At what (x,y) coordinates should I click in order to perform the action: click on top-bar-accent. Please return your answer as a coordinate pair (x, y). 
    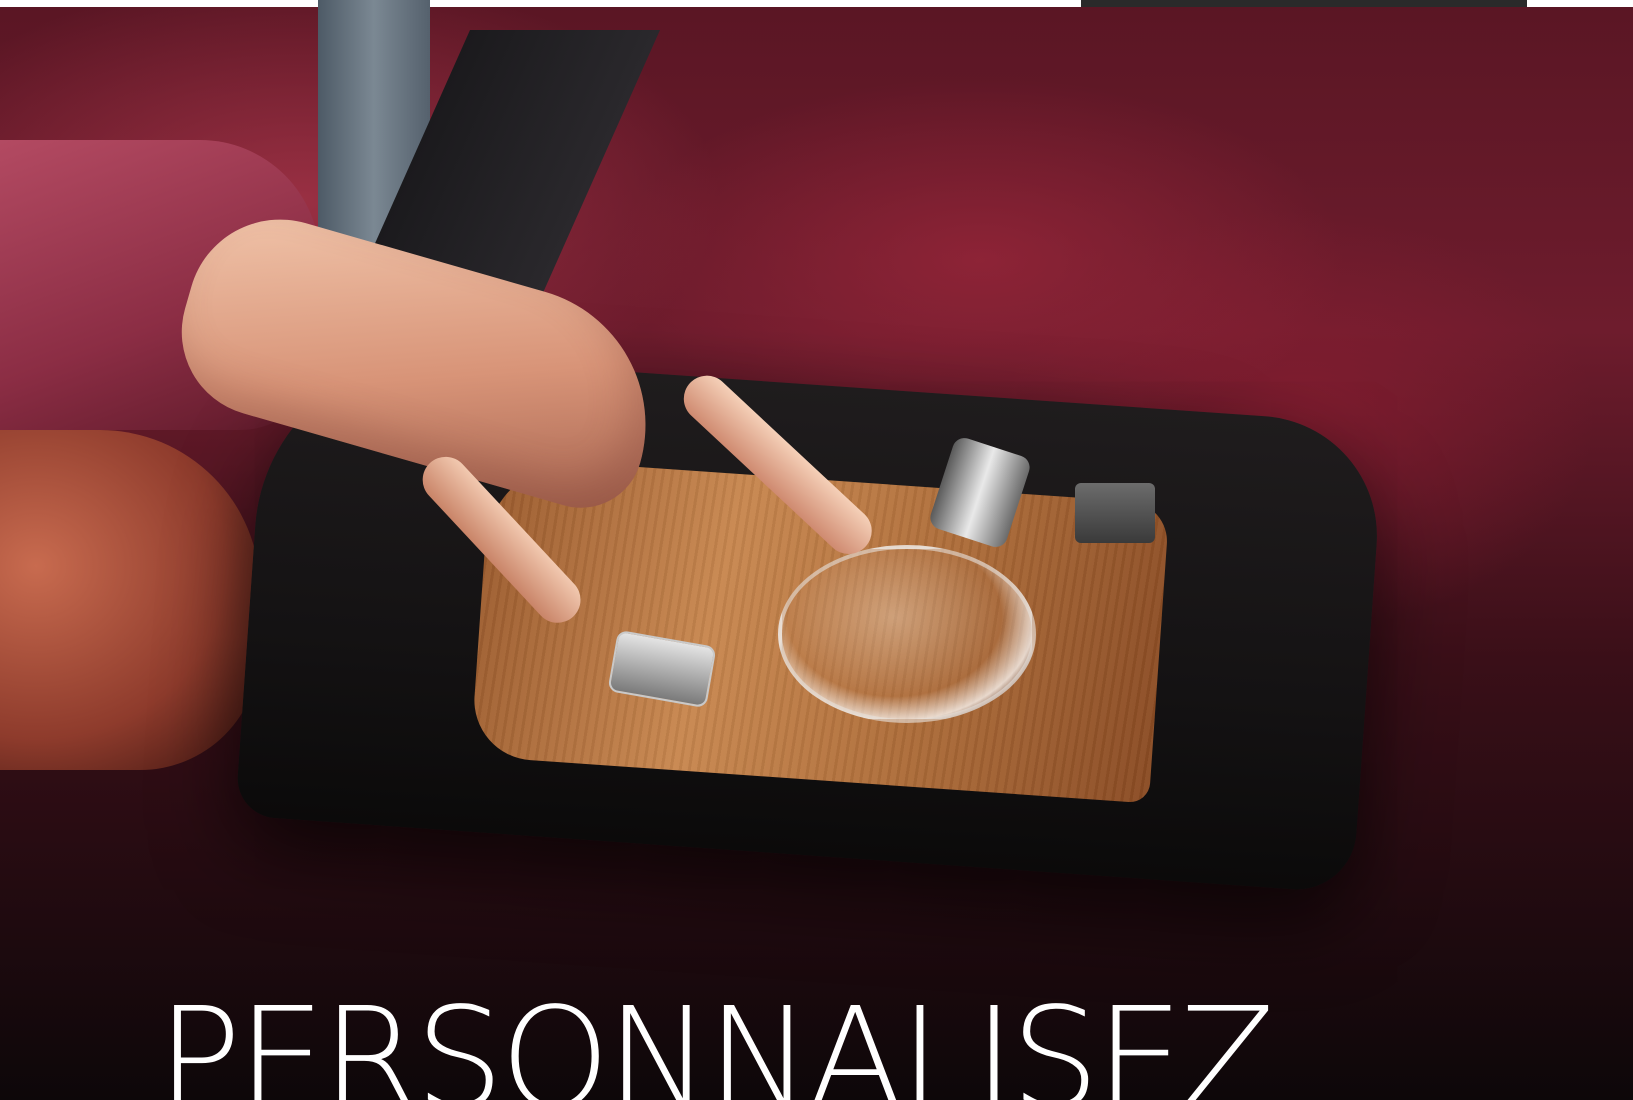
    Looking at the image, I should click on (1304, 3).